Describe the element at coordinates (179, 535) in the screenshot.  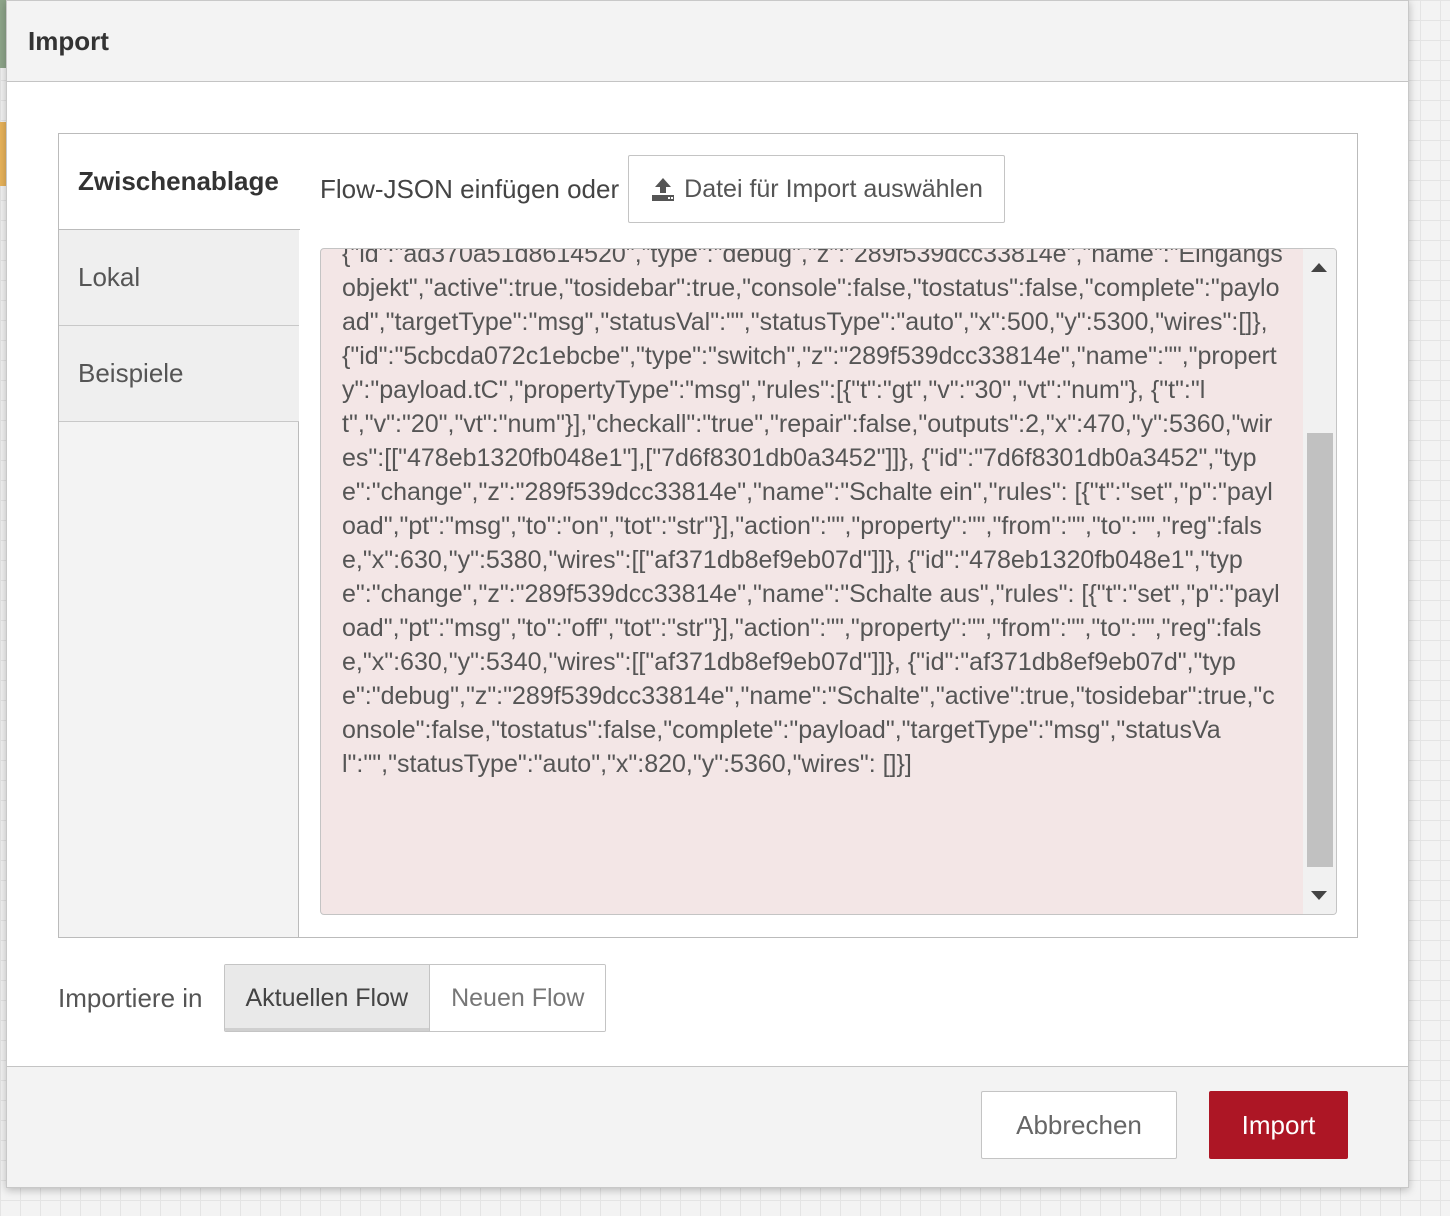
I see `tab-list: Zwischenablage Lokal Beispiele` at that location.